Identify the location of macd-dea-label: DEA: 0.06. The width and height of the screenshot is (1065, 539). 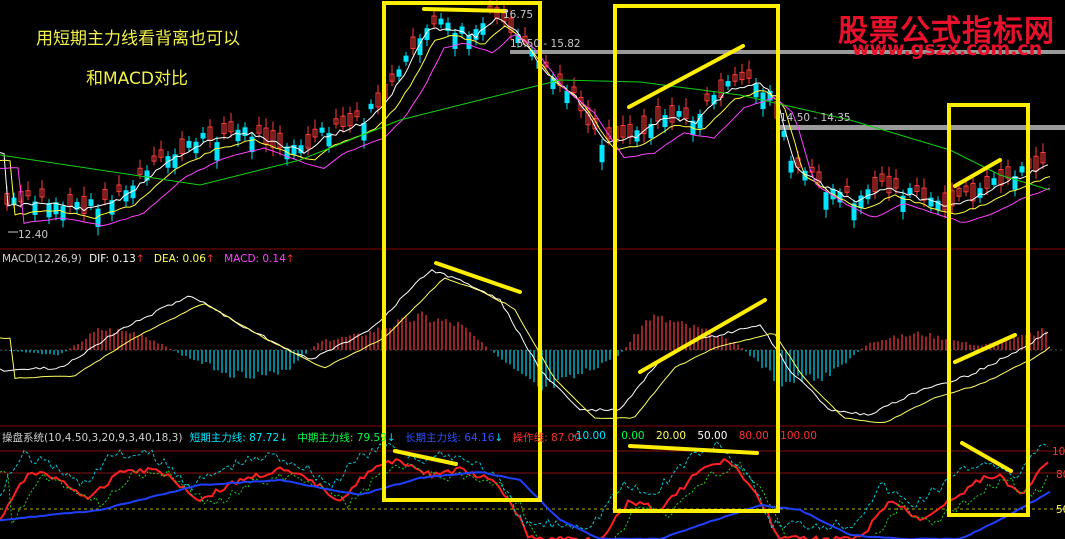
(179, 259).